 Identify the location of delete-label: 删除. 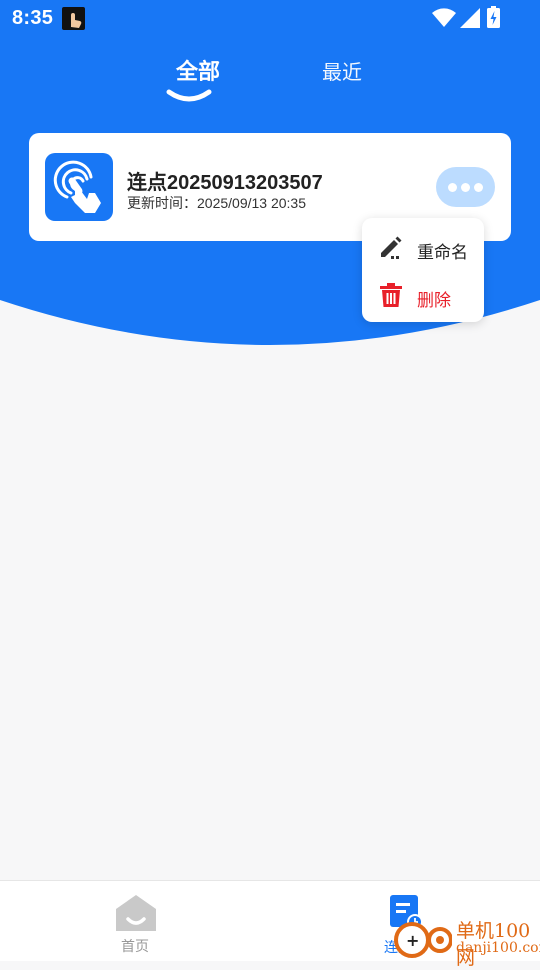
(434, 300).